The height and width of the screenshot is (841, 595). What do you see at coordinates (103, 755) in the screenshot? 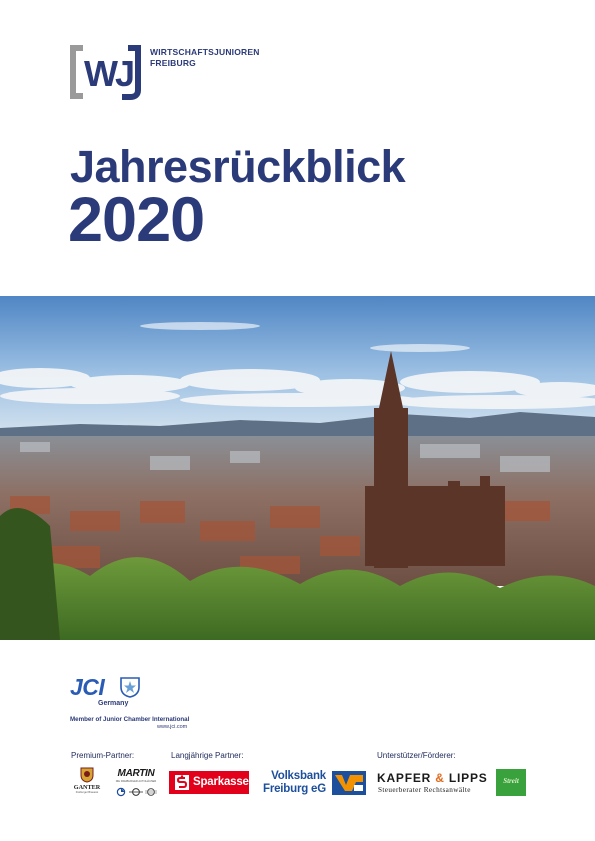
I see `premium-partner-label: Premium-Partner:` at bounding box center [103, 755].